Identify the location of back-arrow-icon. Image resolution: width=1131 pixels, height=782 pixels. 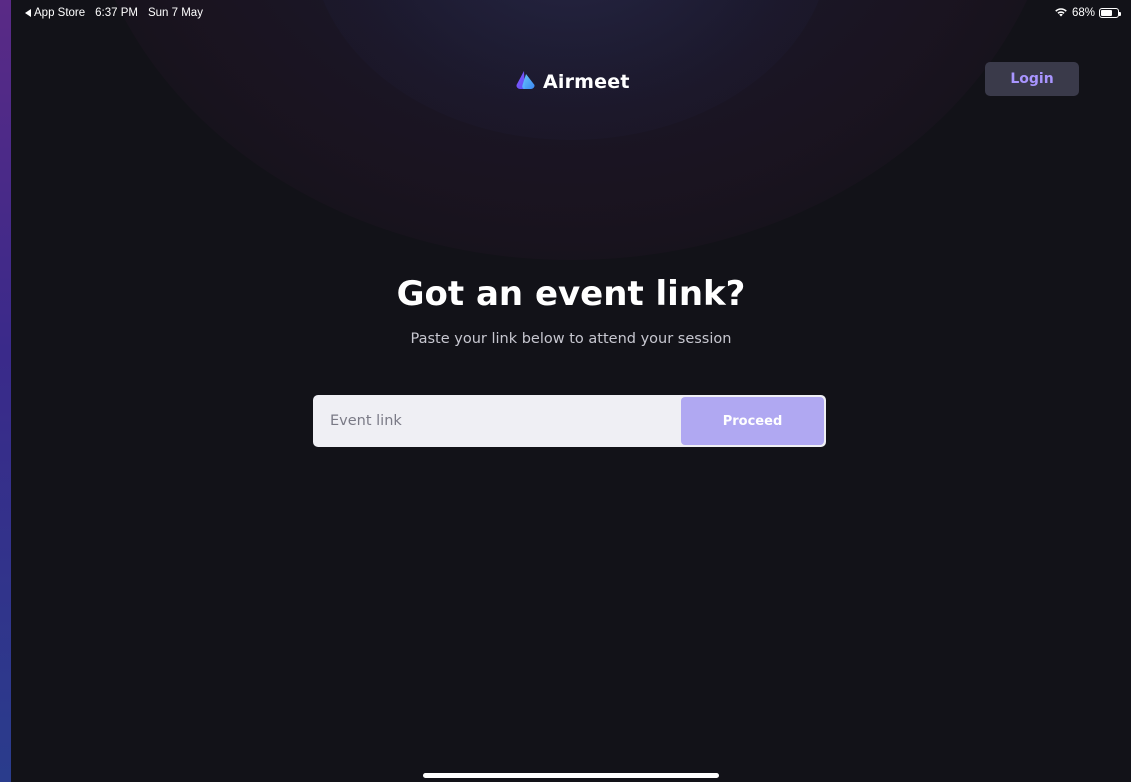
(28, 13).